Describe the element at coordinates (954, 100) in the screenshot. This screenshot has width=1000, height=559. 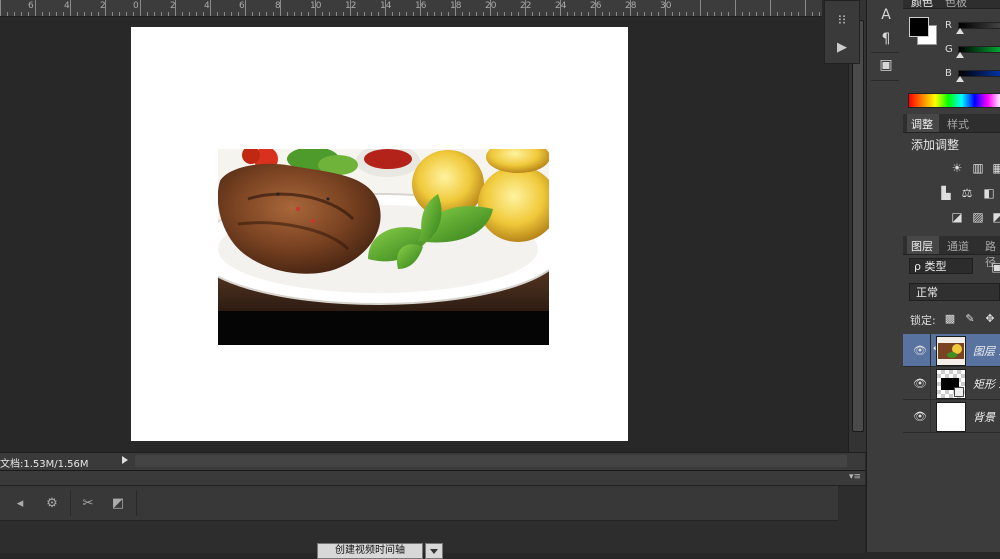
I see `color-spectrum` at that location.